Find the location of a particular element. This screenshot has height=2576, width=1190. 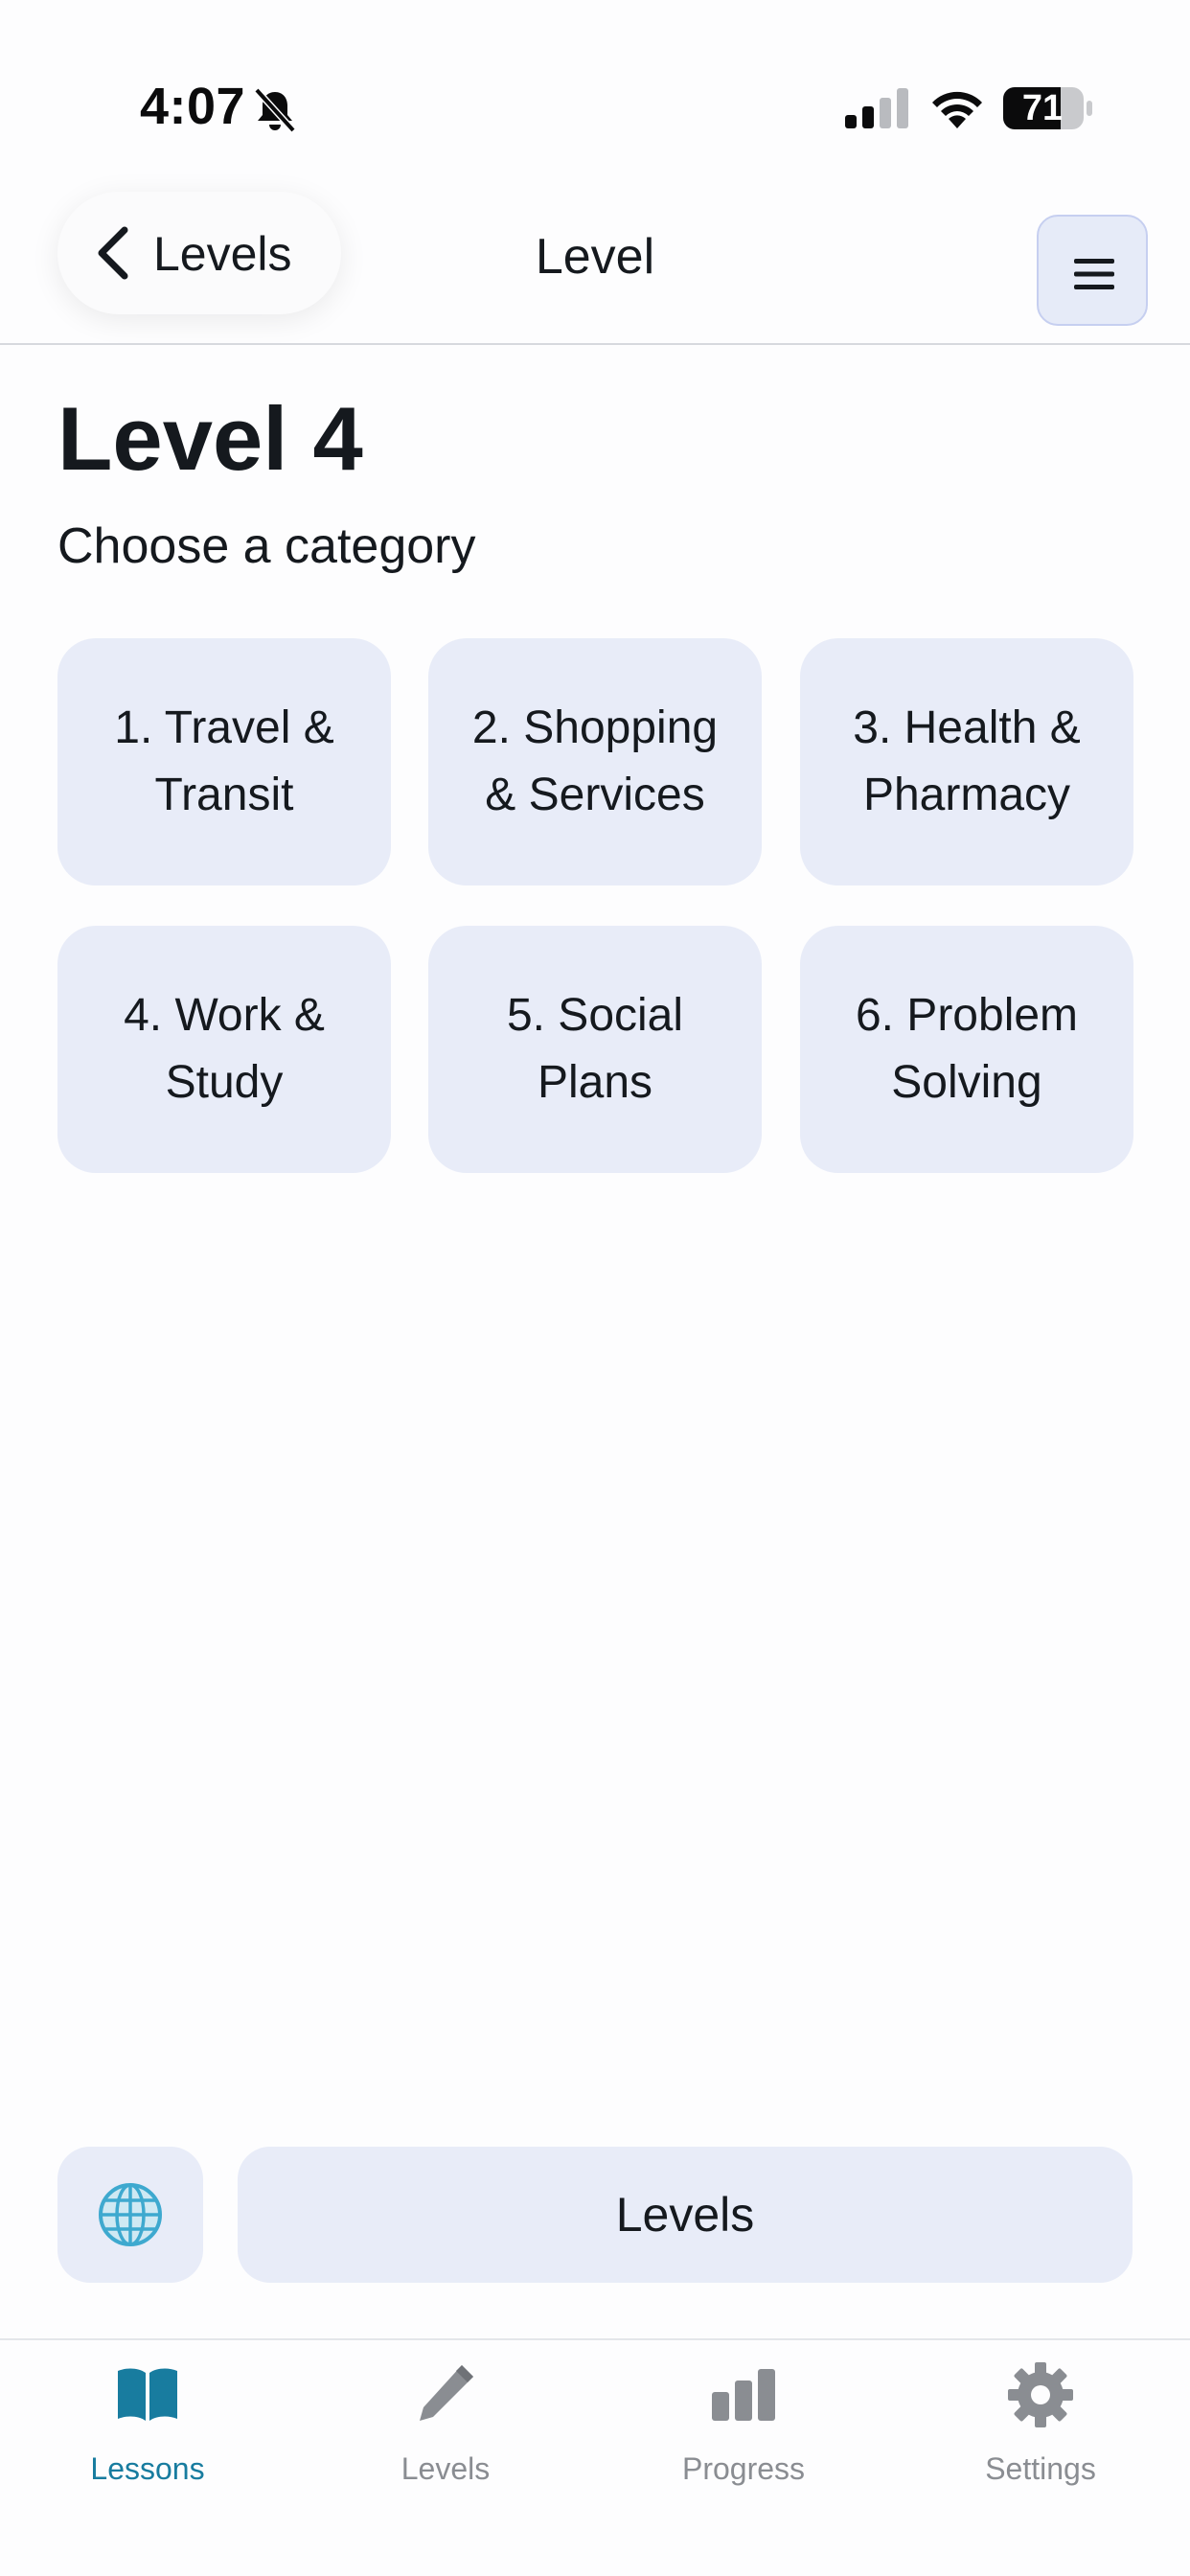

language-button is located at coordinates (130, 2215).